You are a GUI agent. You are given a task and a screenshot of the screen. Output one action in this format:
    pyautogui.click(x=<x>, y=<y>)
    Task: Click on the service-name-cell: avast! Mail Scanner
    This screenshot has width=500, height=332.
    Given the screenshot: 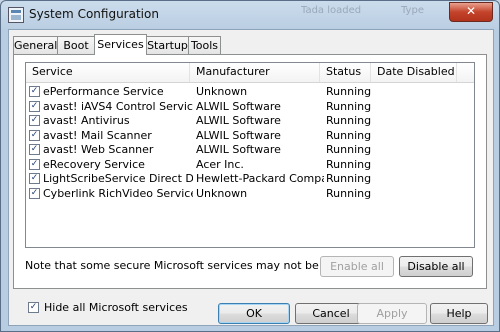 What is the action you would take?
    pyautogui.click(x=97, y=135)
    